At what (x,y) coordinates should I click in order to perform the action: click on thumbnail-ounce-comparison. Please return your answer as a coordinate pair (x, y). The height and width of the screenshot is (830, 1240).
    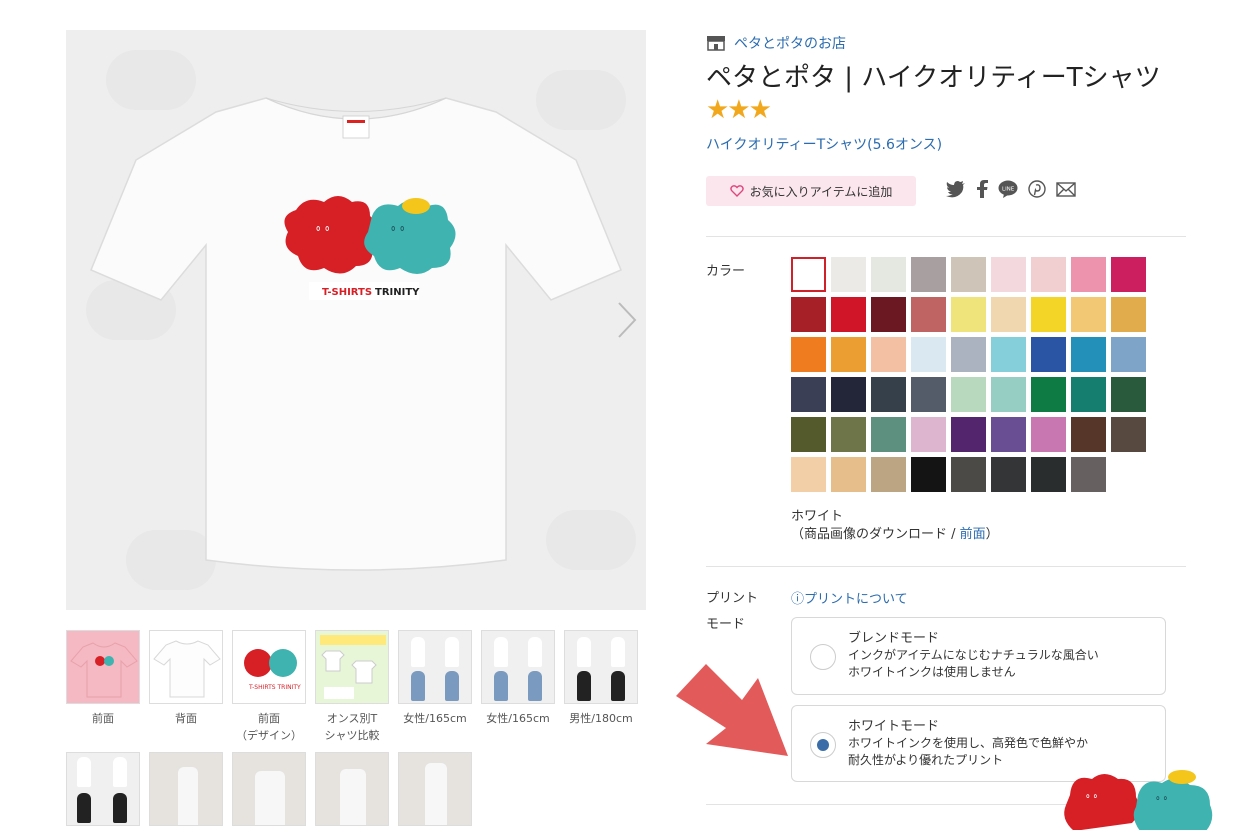
    Looking at the image, I should click on (352, 667).